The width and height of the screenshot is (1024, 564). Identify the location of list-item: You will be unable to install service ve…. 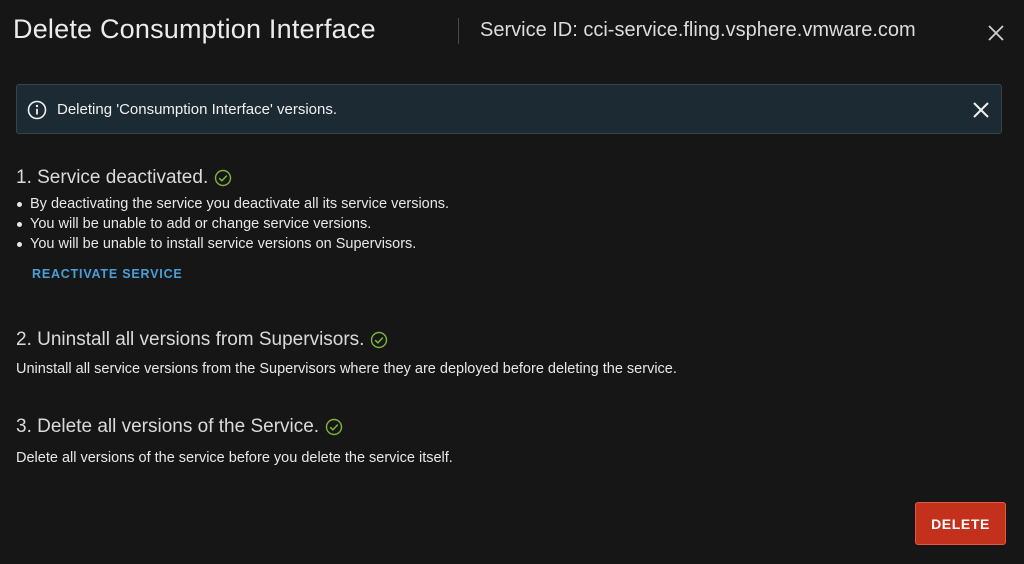
(232, 244).